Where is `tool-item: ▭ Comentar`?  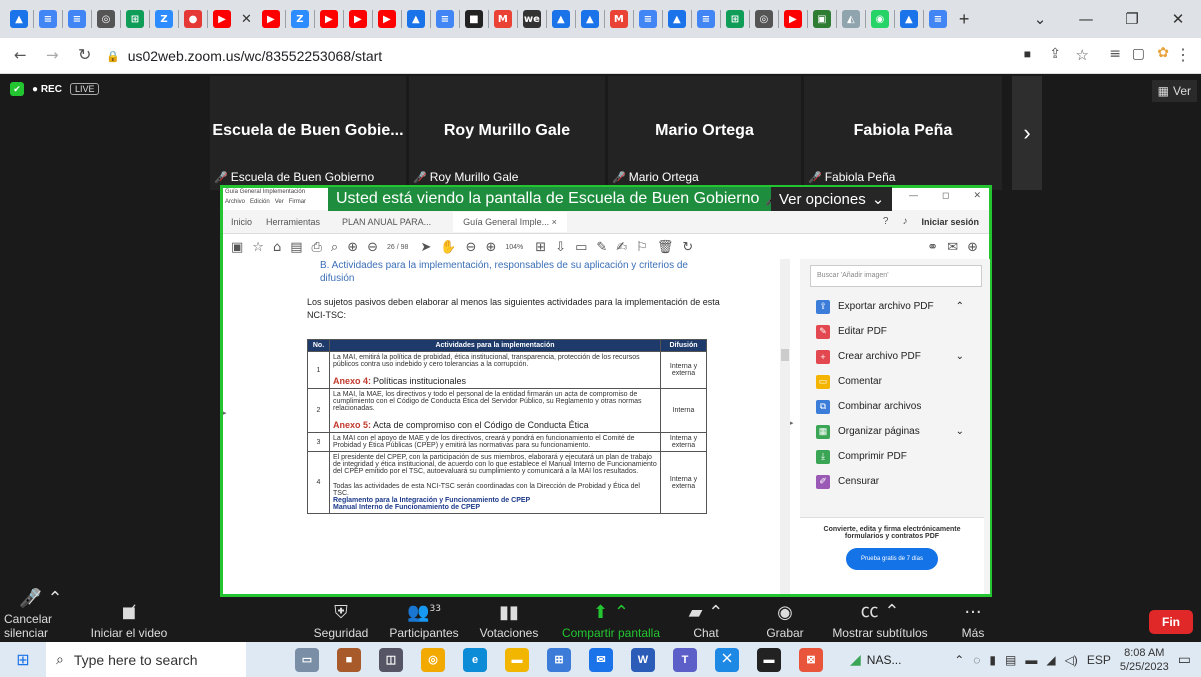
tool-item: ▭ Comentar is located at coordinates (892, 381).